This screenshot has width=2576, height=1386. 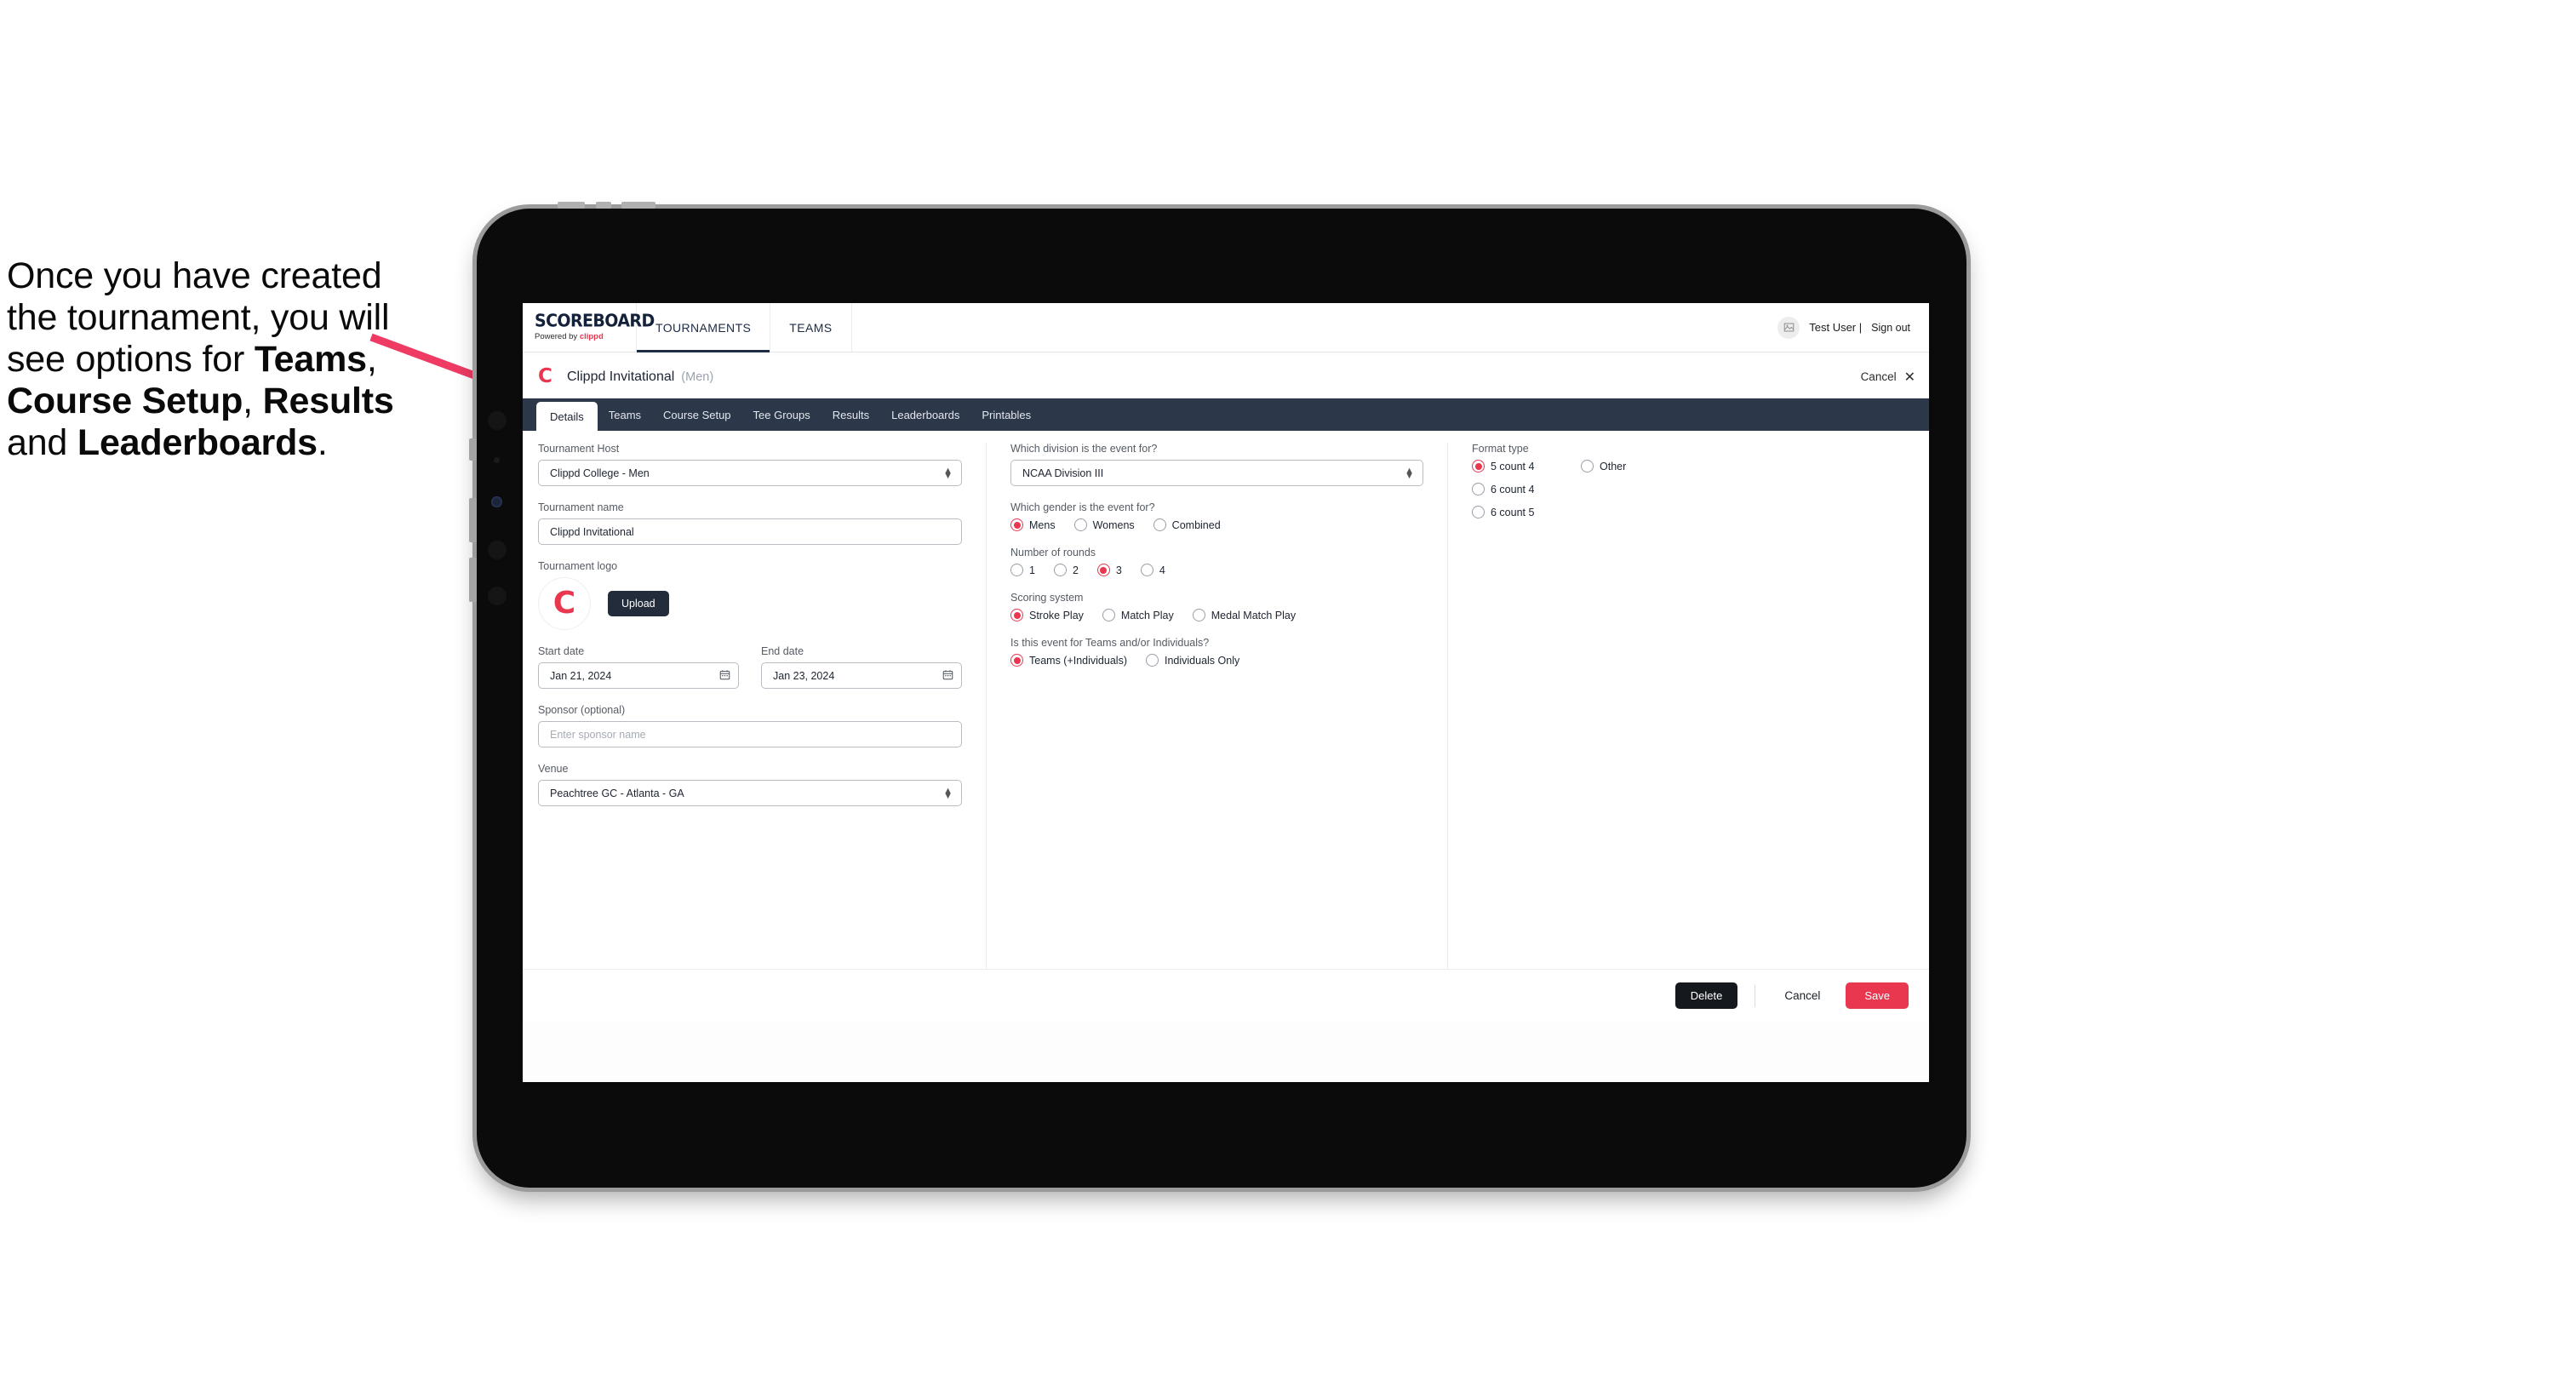 I want to click on division-select: NCAA Division III ▲ ▼, so click(x=1216, y=473).